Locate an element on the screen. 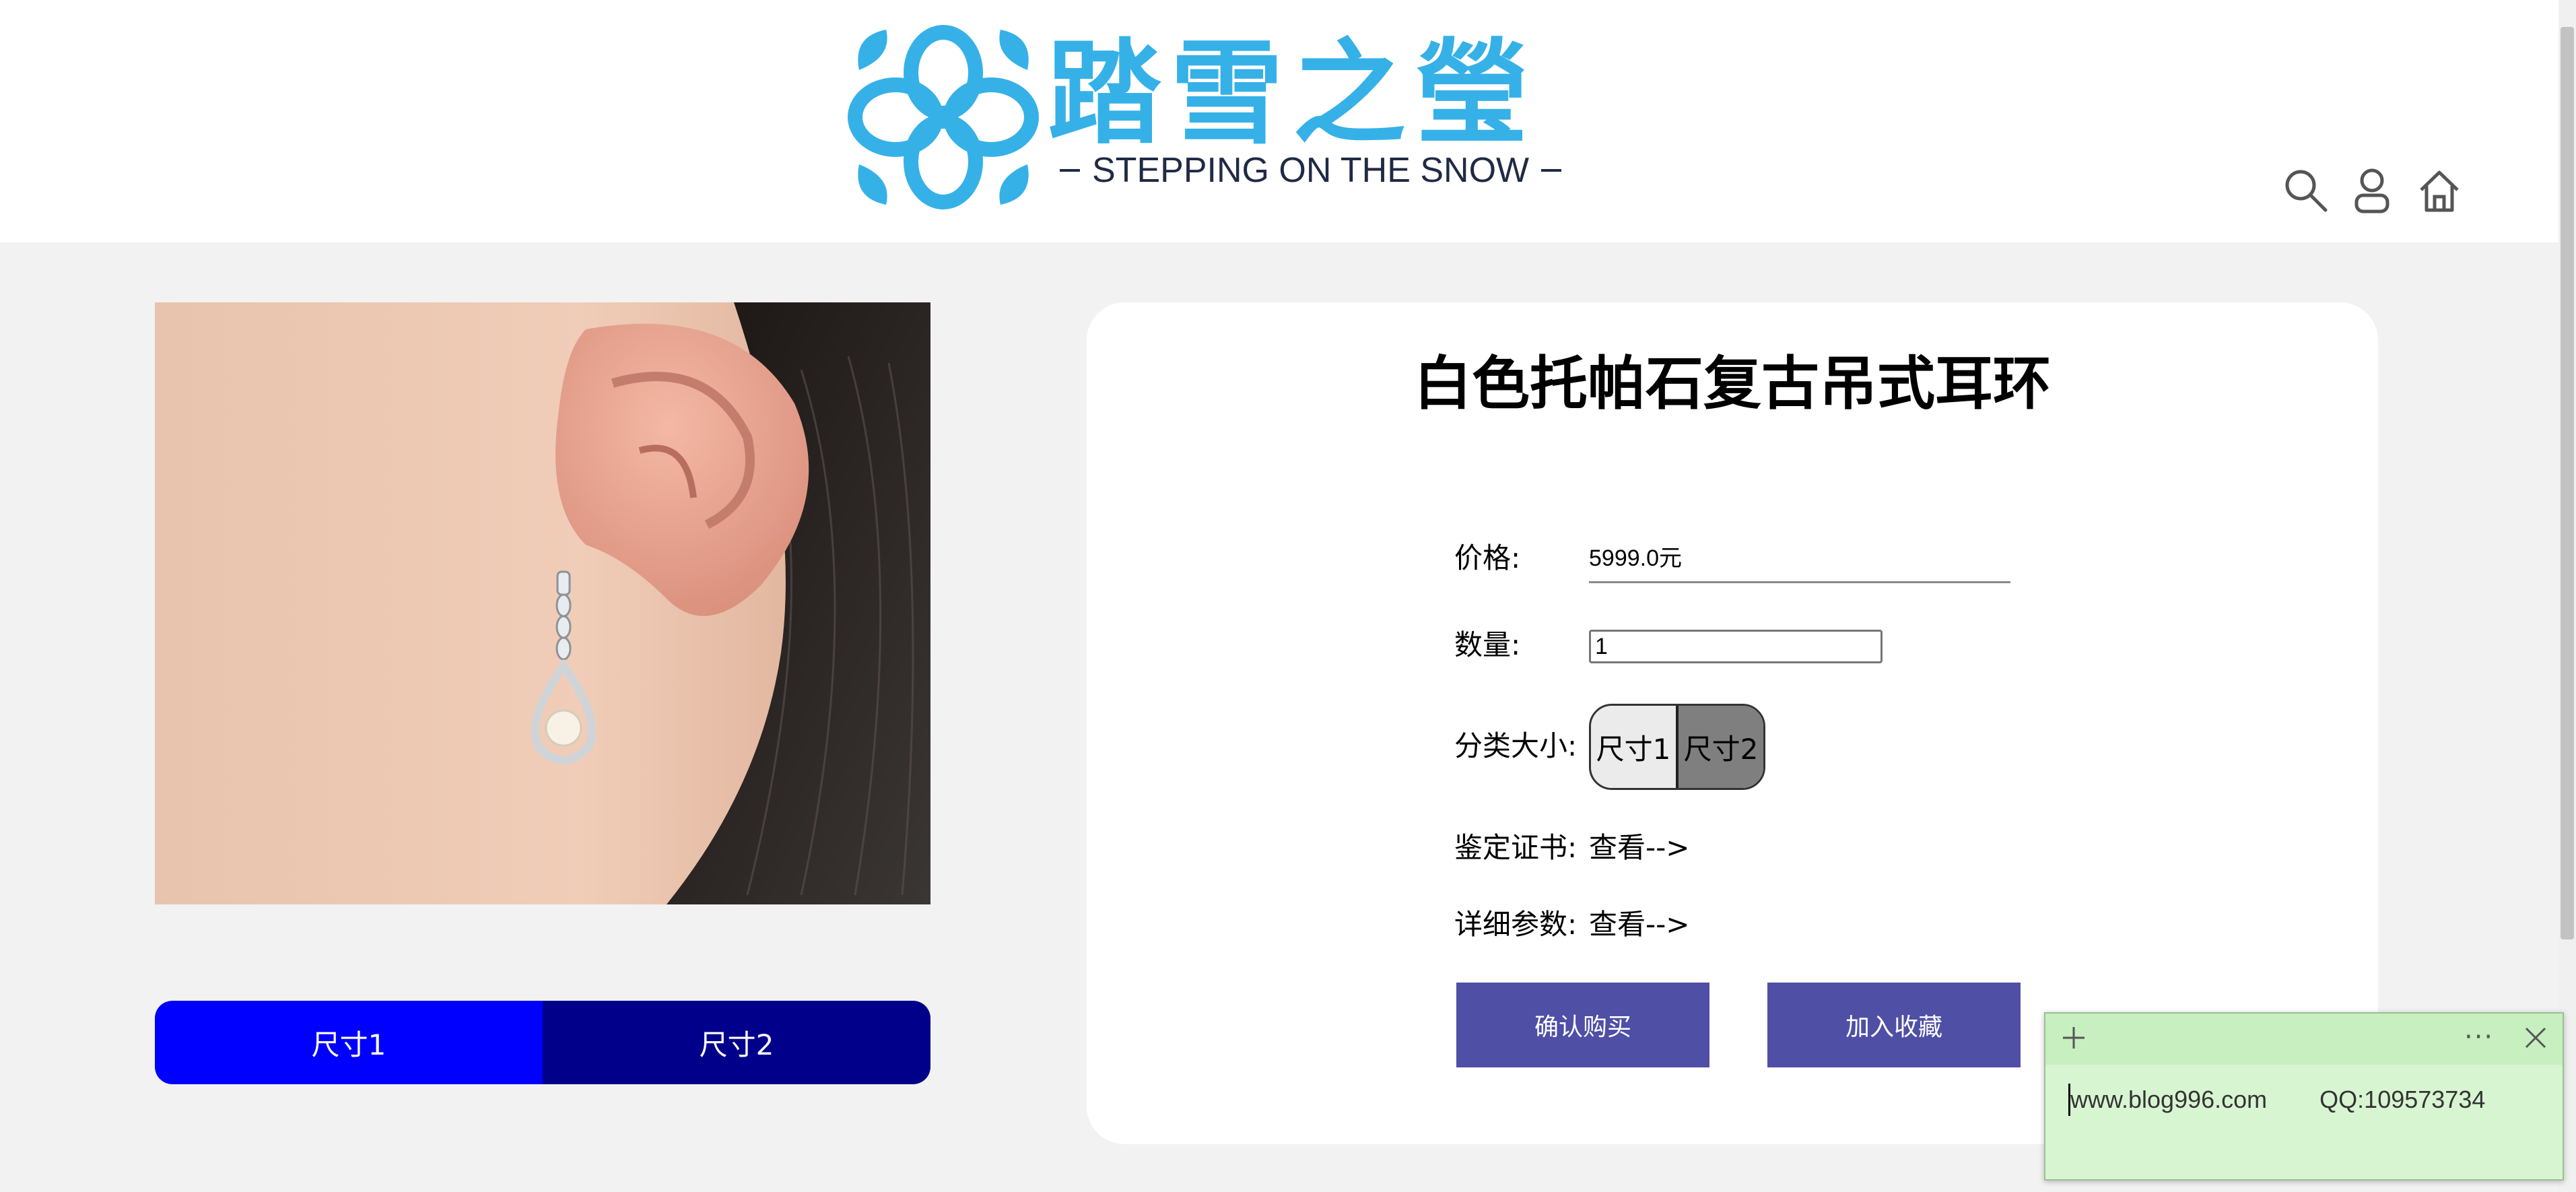 The width and height of the screenshot is (2576, 1192). detail-params-view-link: 查看--> is located at coordinates (1640, 924).